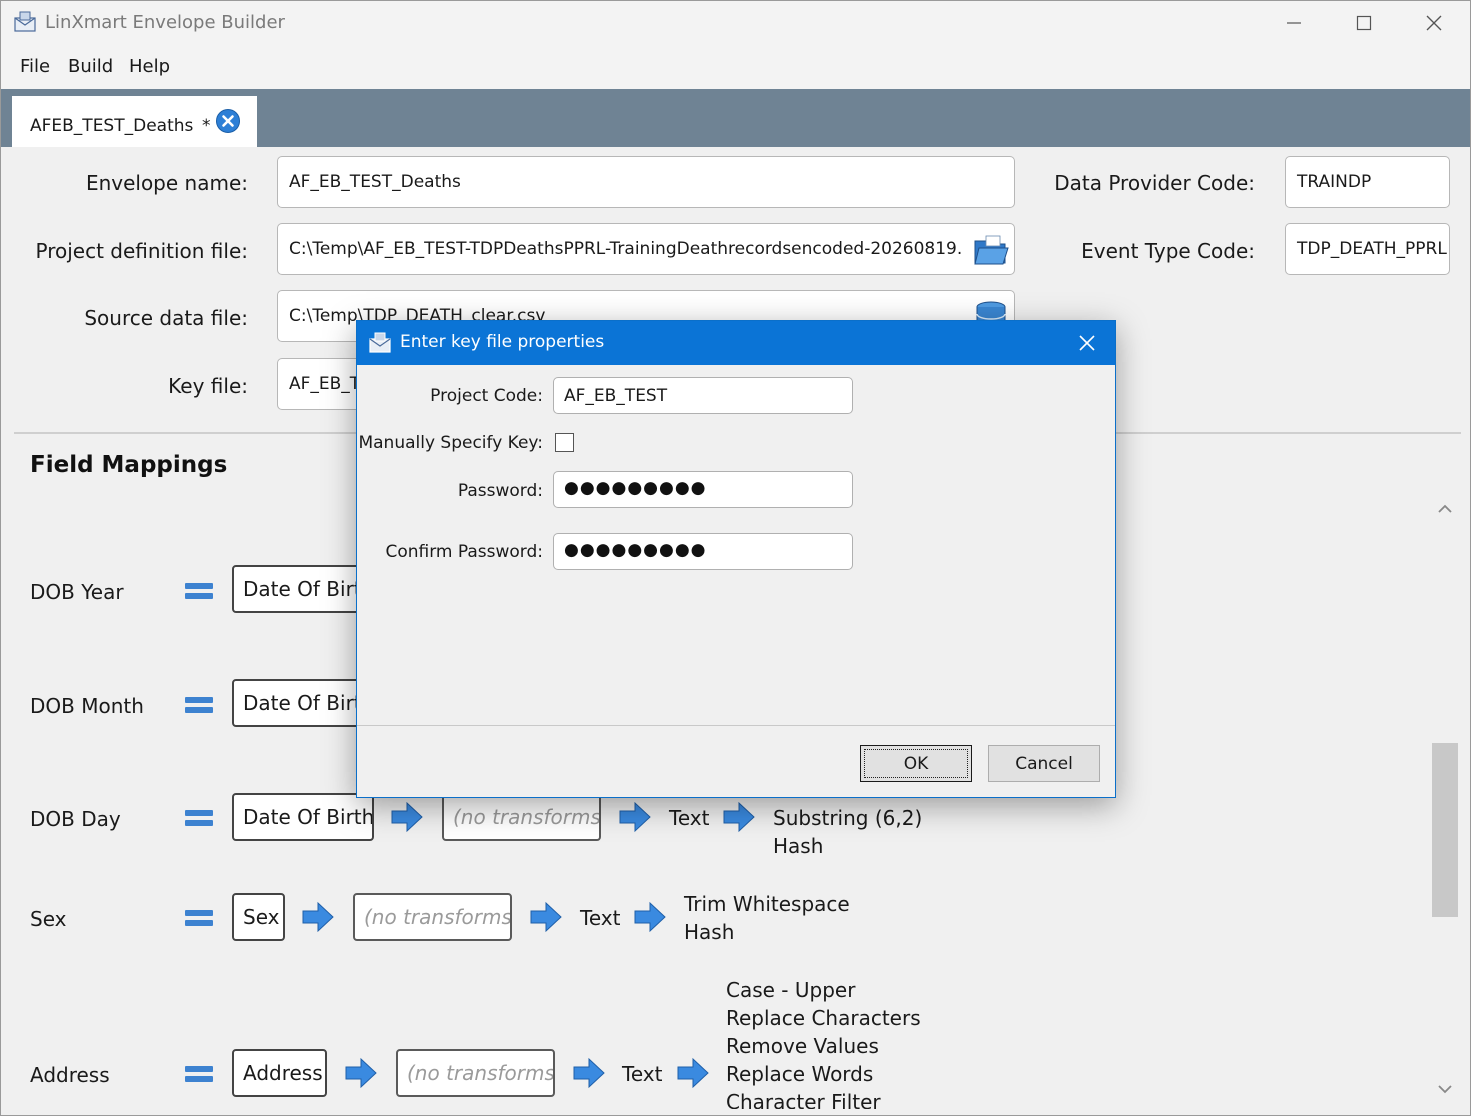 The width and height of the screenshot is (1471, 1116). I want to click on data-provider-label: Data Provider Code:, so click(1154, 183).